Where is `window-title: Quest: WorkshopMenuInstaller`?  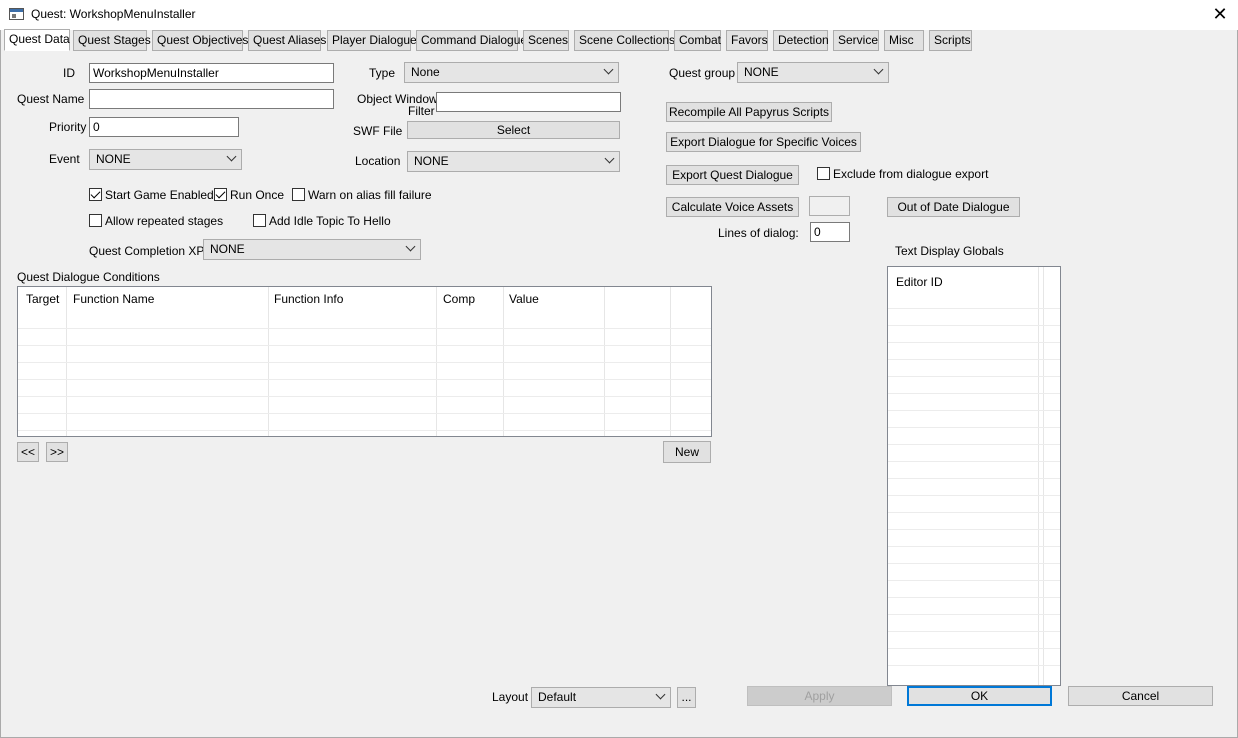
window-title: Quest: WorkshopMenuInstaller is located at coordinates (113, 14).